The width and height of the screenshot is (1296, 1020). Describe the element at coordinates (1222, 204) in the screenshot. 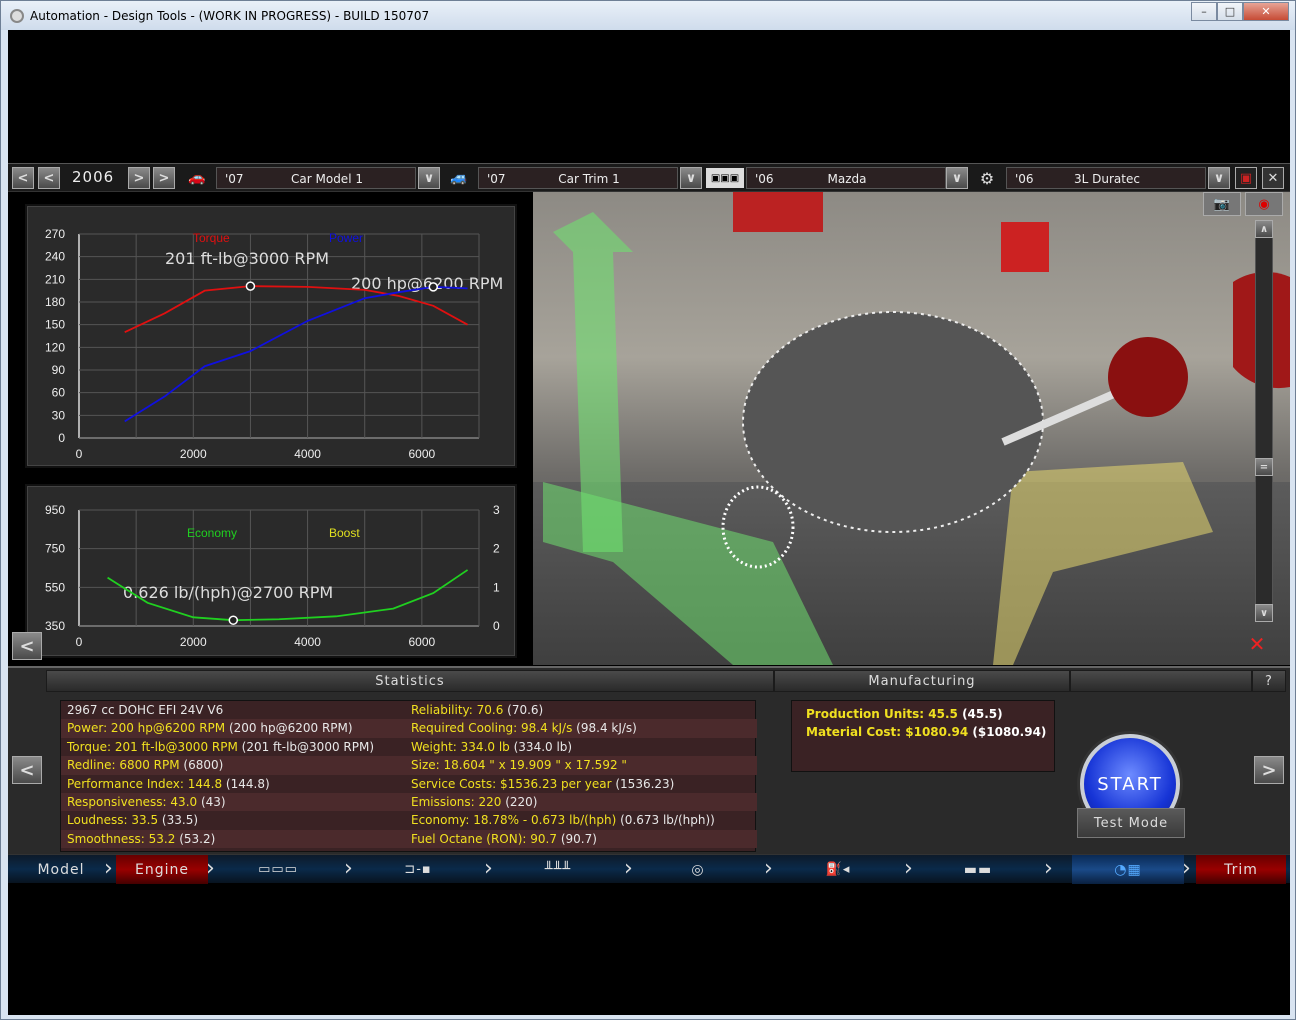

I see `camera-icon: 📷` at that location.